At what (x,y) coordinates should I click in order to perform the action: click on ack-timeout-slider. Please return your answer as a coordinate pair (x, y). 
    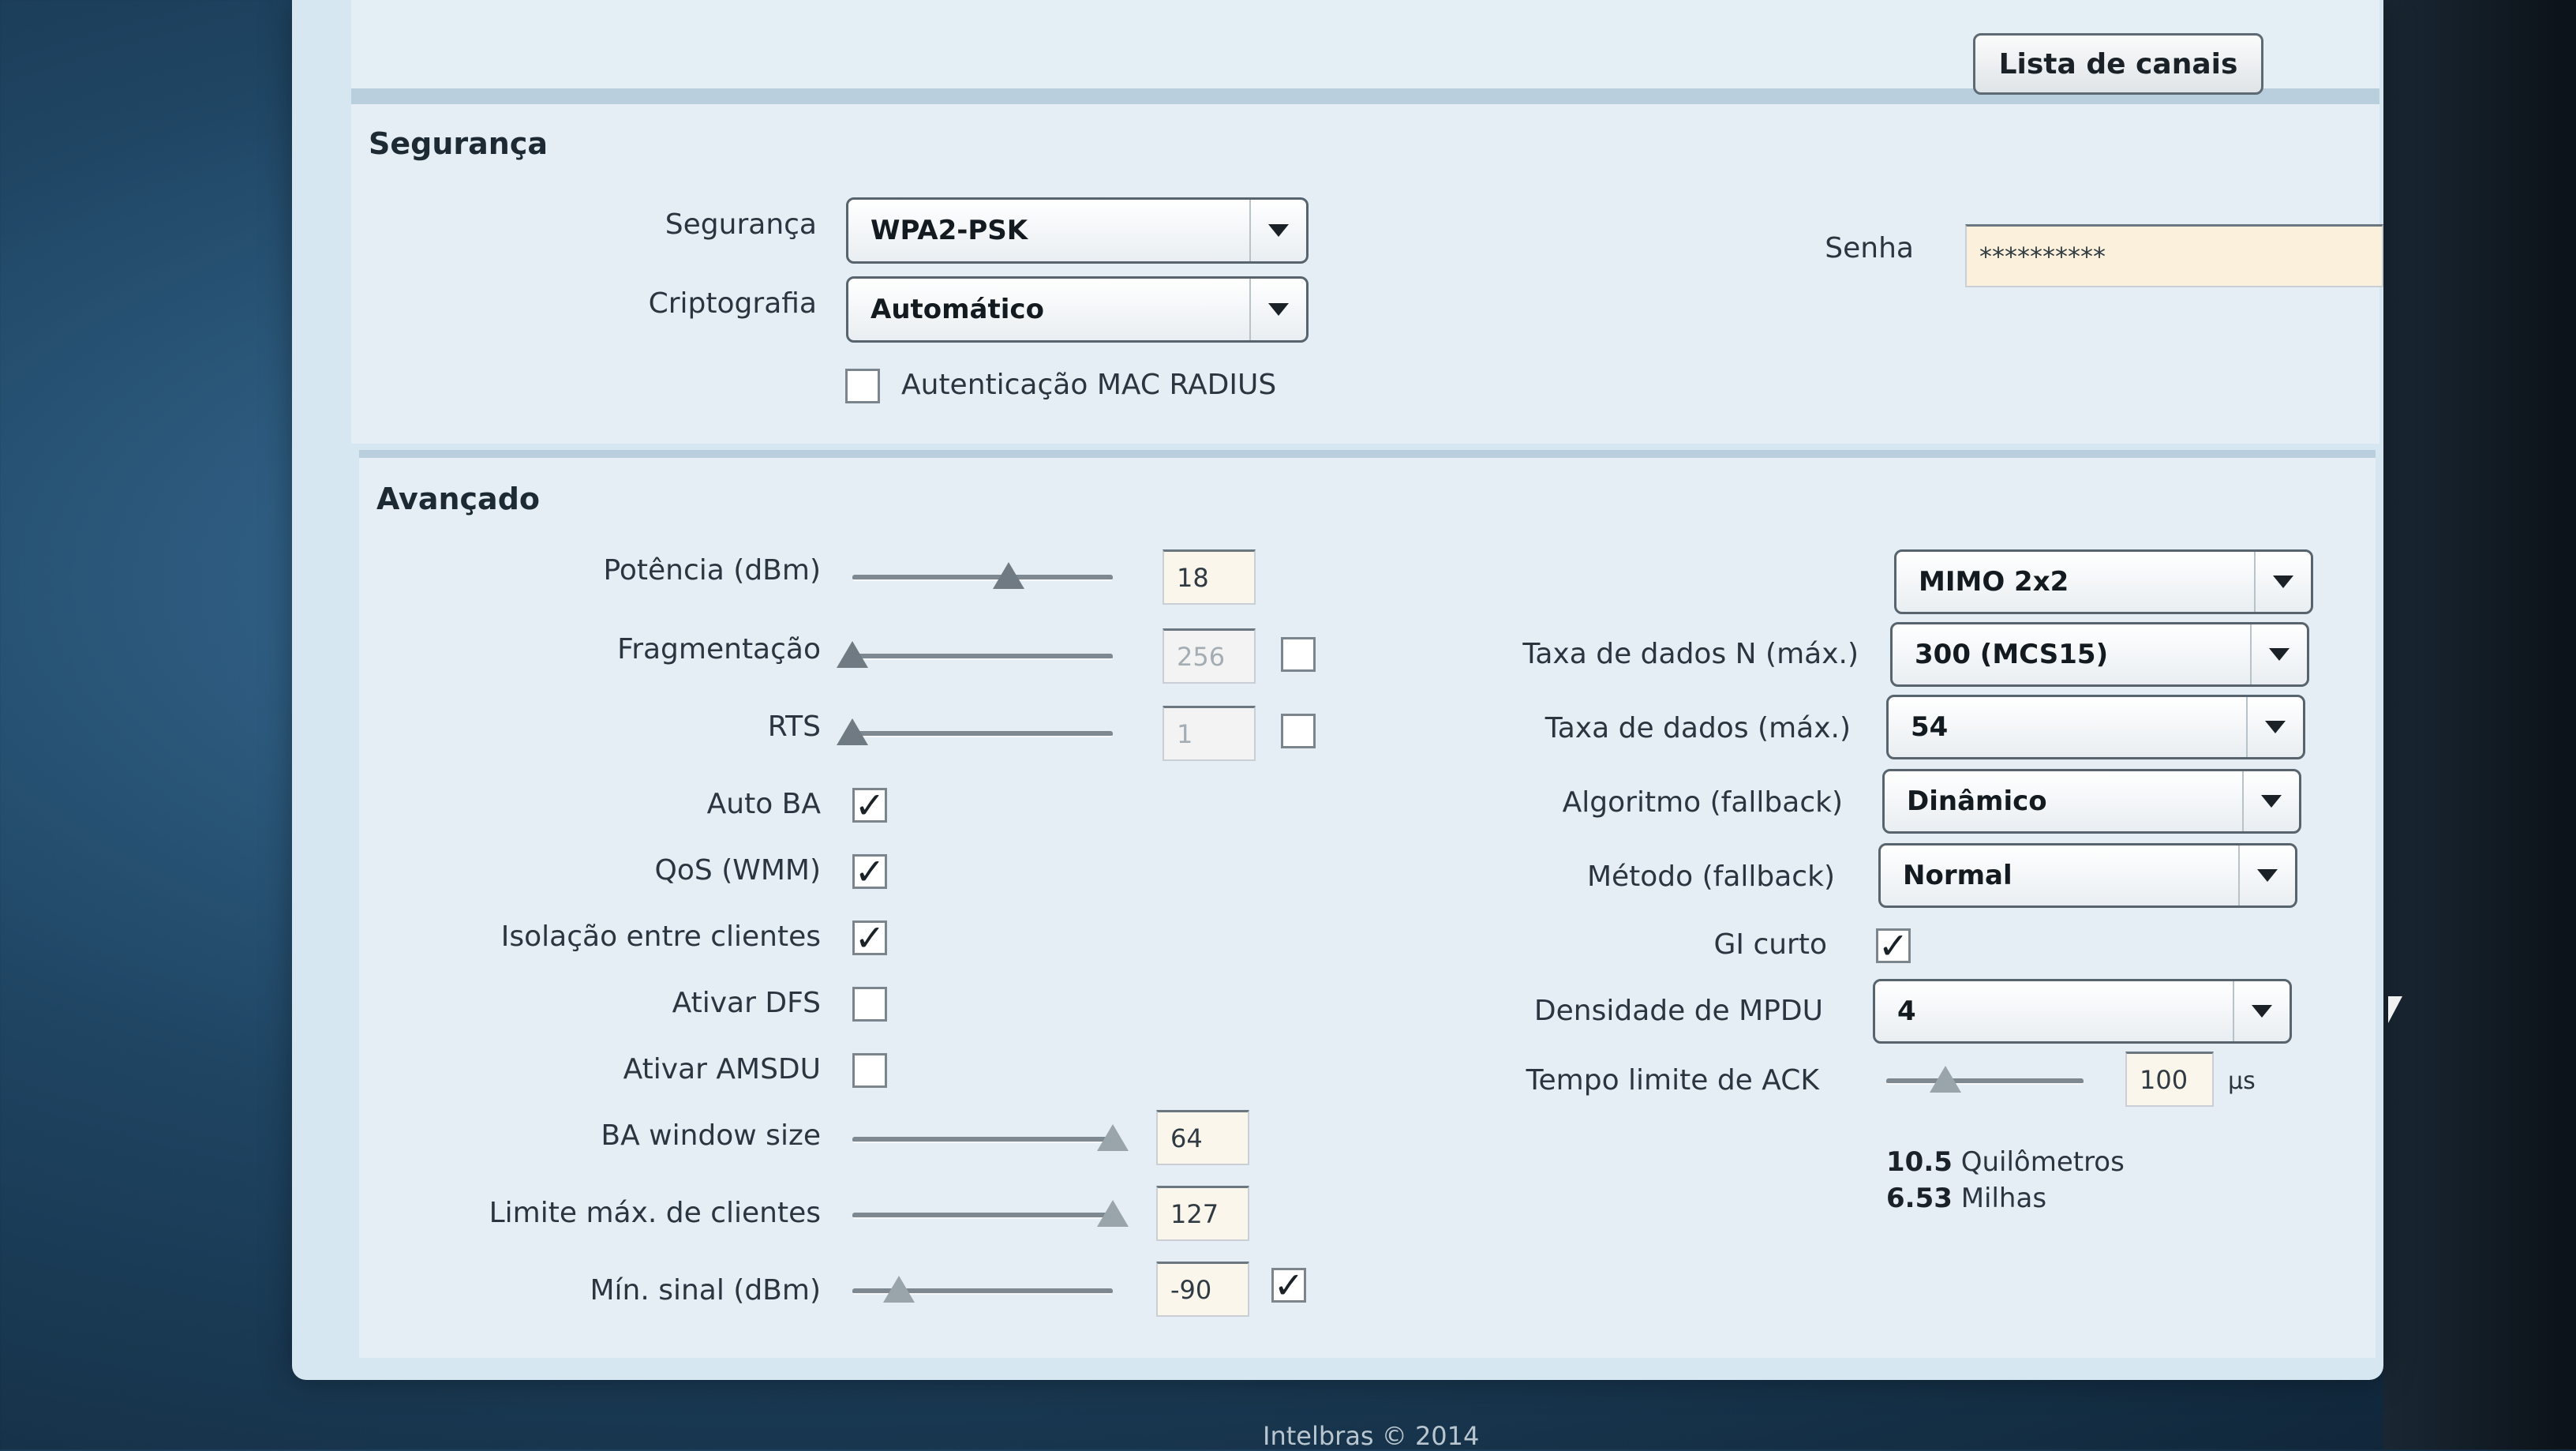
    Looking at the image, I should click on (1985, 1081).